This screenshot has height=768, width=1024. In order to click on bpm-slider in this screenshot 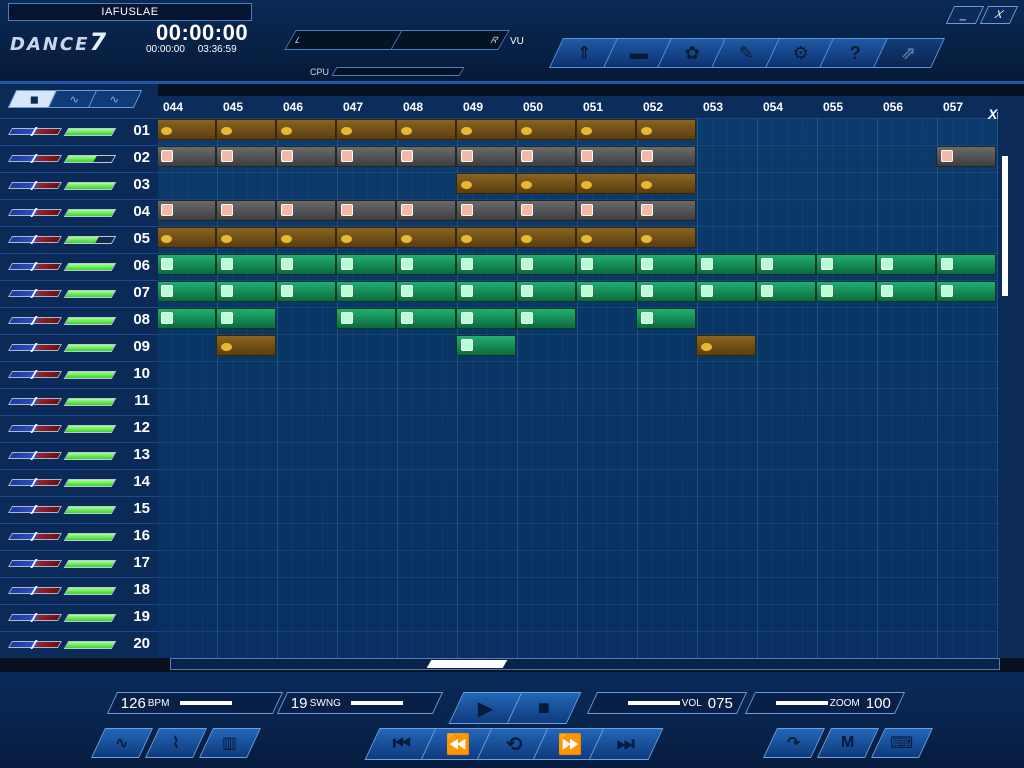, I will do `click(205, 703)`.